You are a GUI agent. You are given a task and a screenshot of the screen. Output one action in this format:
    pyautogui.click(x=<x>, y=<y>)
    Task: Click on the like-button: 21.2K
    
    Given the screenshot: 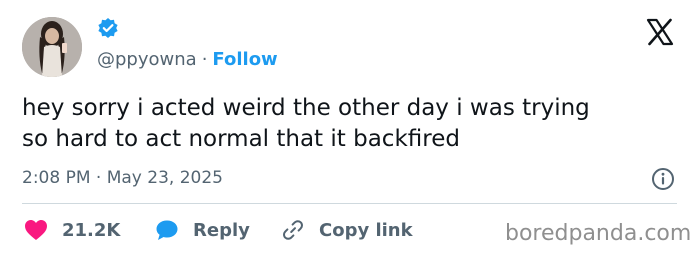 What is the action you would take?
    pyautogui.click(x=72, y=230)
    